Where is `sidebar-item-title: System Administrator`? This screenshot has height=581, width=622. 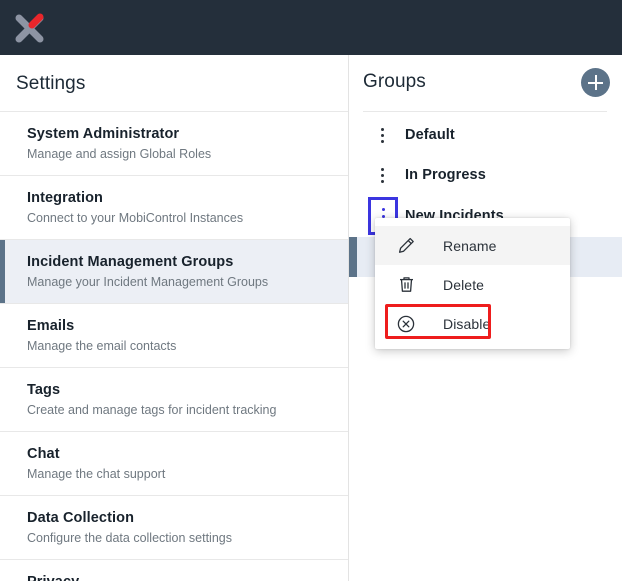
sidebar-item-title: System Administrator is located at coordinates (103, 134).